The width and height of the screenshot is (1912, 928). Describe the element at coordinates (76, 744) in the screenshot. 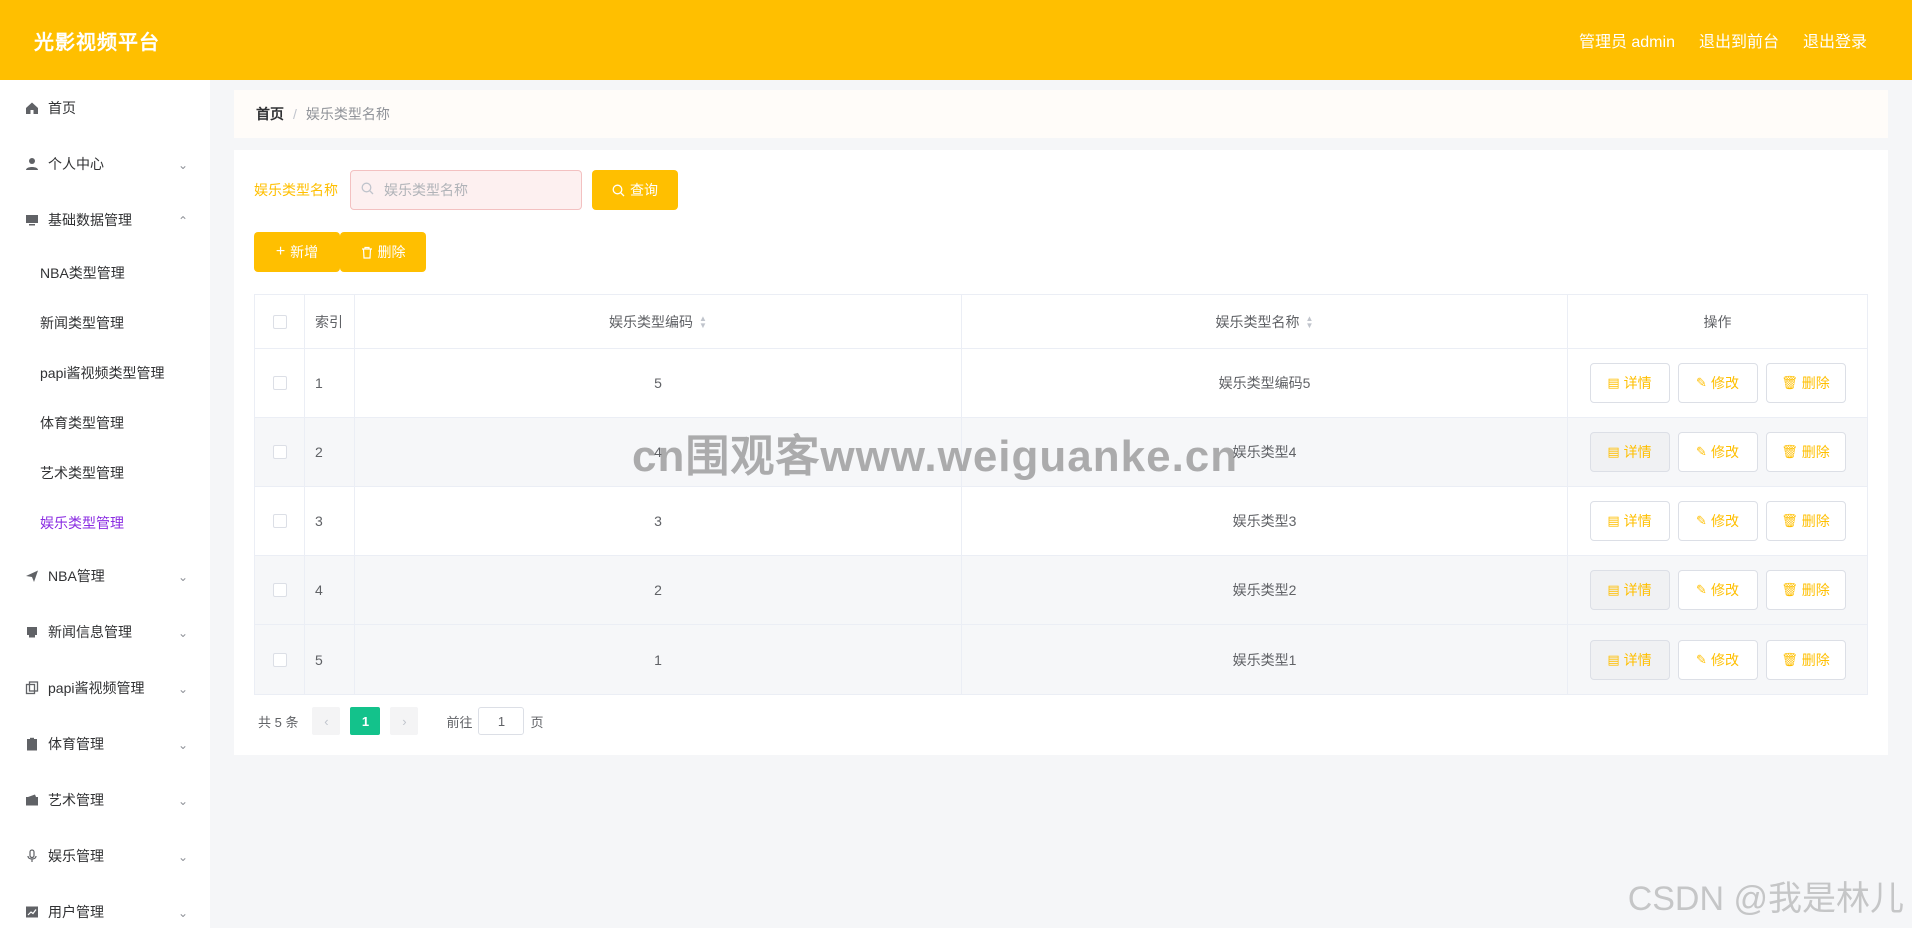

I see `sidebar-item-label: 体育管理` at that location.